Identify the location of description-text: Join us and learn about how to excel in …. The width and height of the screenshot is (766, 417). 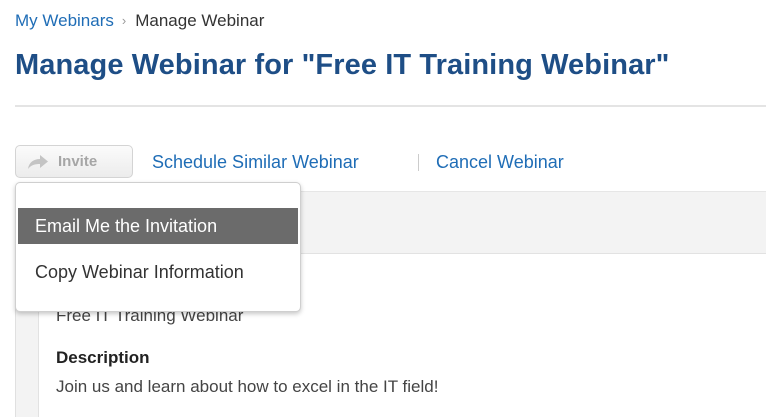
(247, 386).